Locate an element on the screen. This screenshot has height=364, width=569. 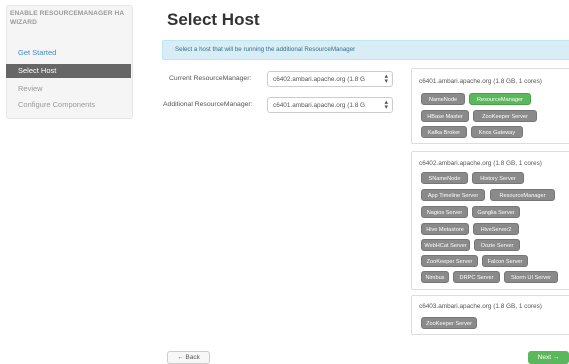
component-badge: App Timeline Server is located at coordinates (453, 195).